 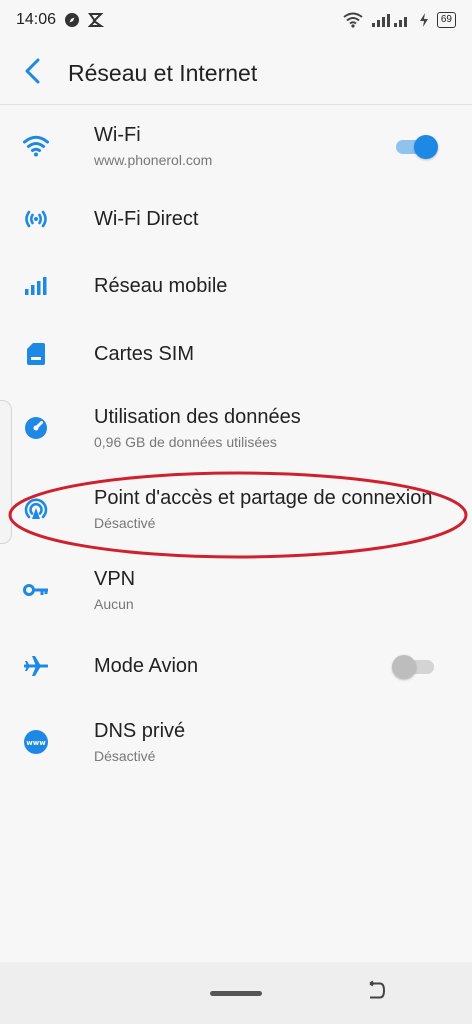 What do you see at coordinates (236, 666) in the screenshot?
I see `list-item-airplane: Mode Avion` at bounding box center [236, 666].